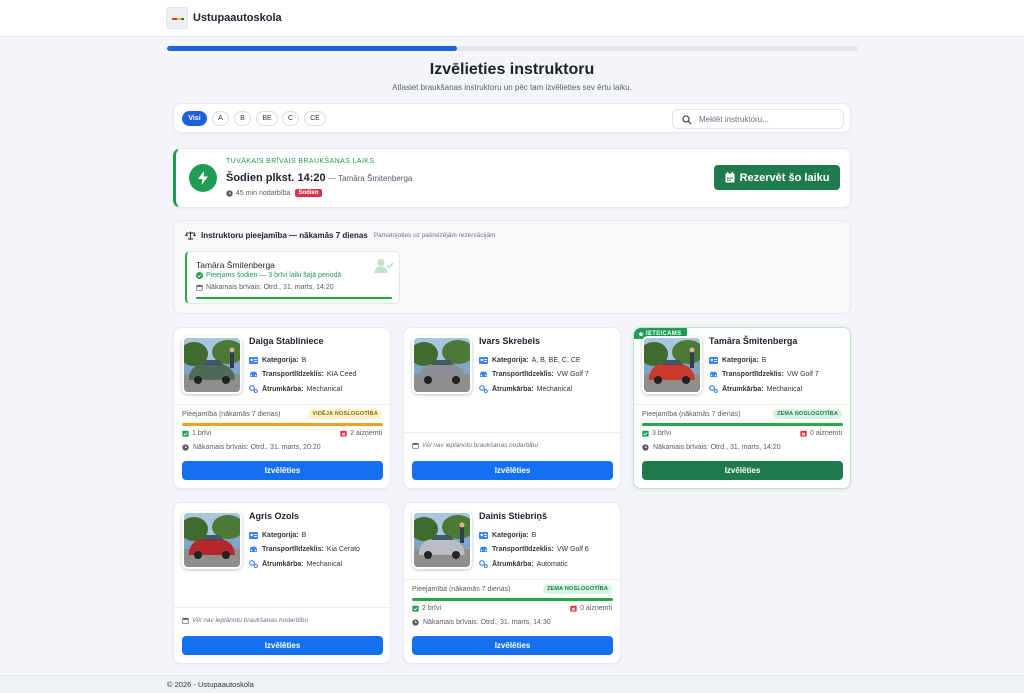 This screenshot has height=693, width=1024. What do you see at coordinates (510, 341) in the screenshot?
I see `instructor-name: Ivars Skrebels` at bounding box center [510, 341].